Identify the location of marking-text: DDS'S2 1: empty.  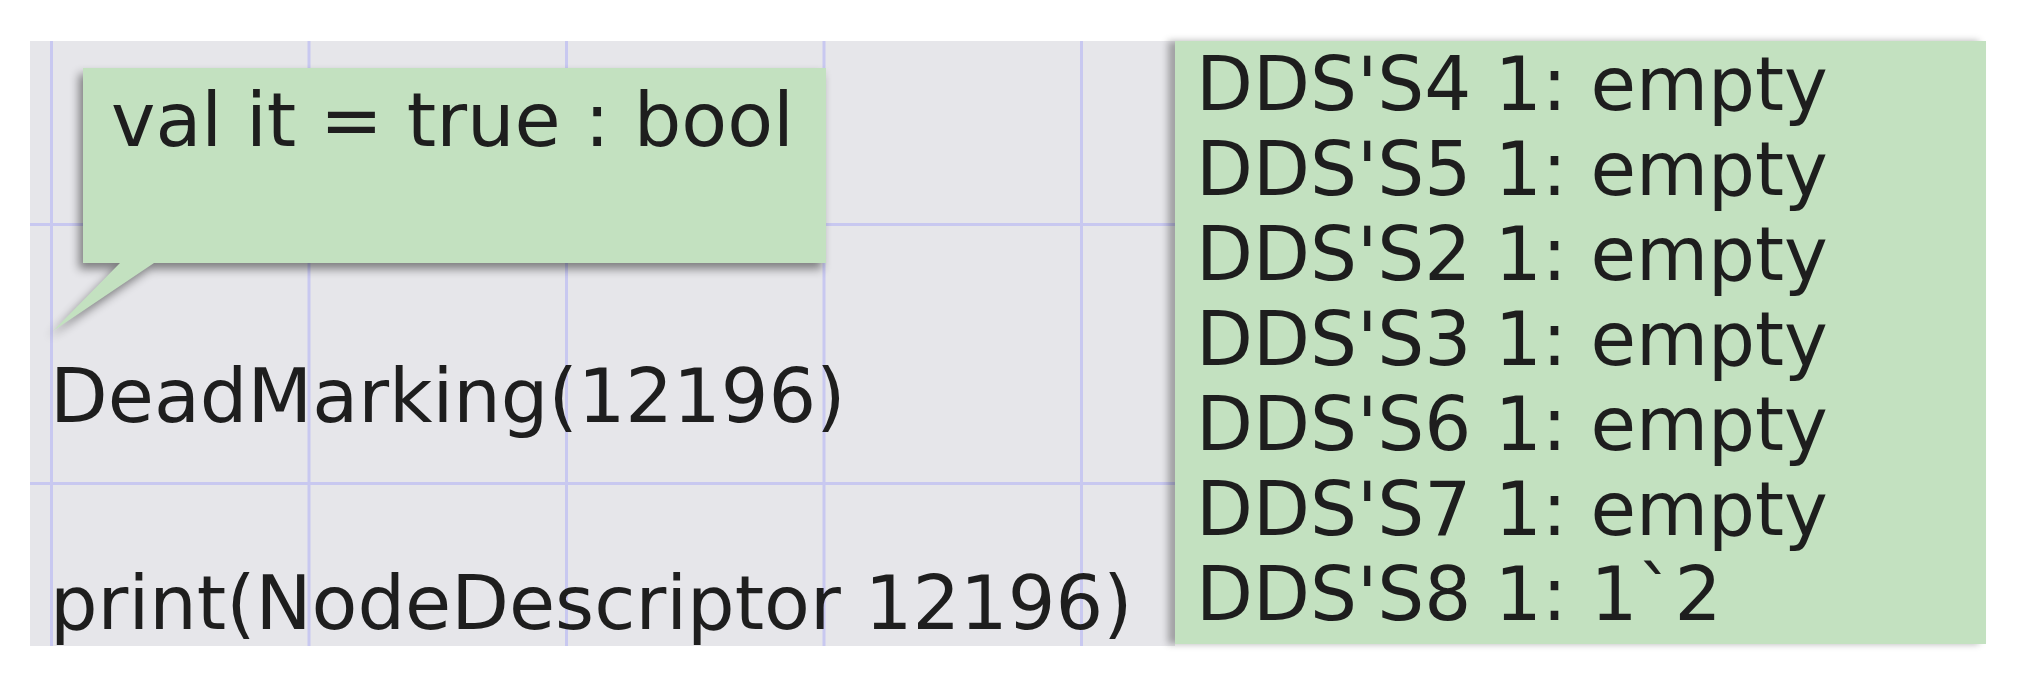
(1512, 254).